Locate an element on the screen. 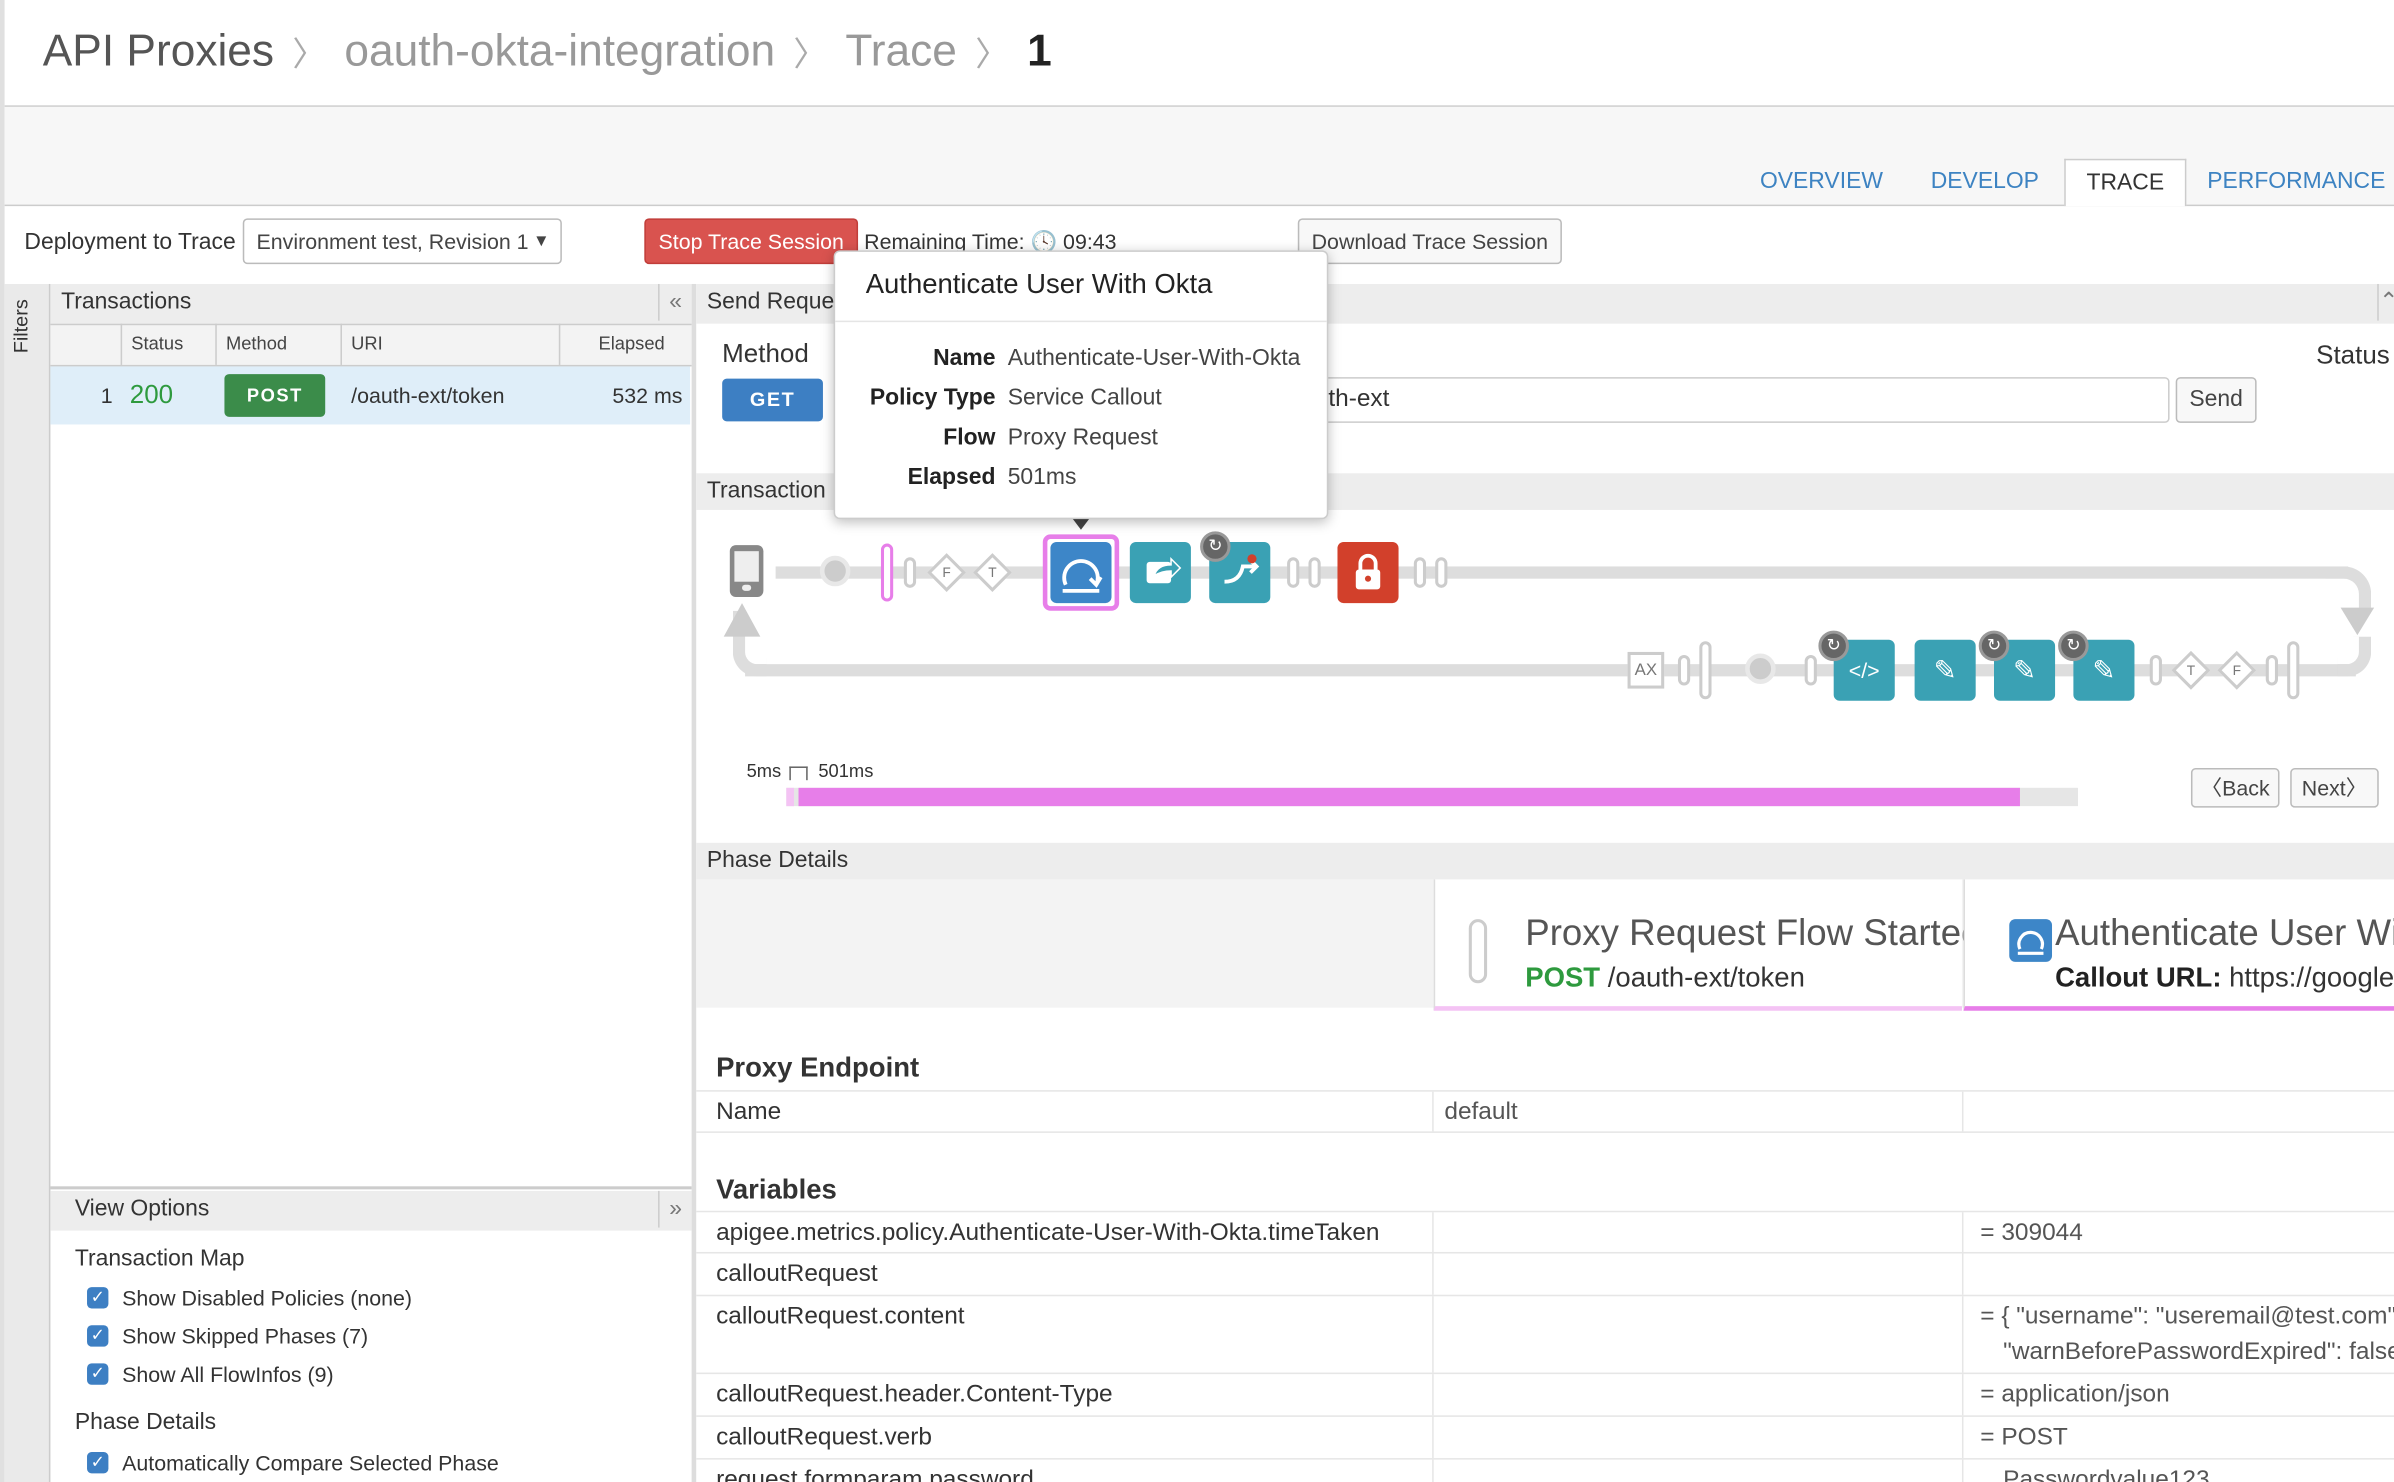 The height and width of the screenshot is (1482, 2394). table-row: Name default is located at coordinates (1545, 1111).